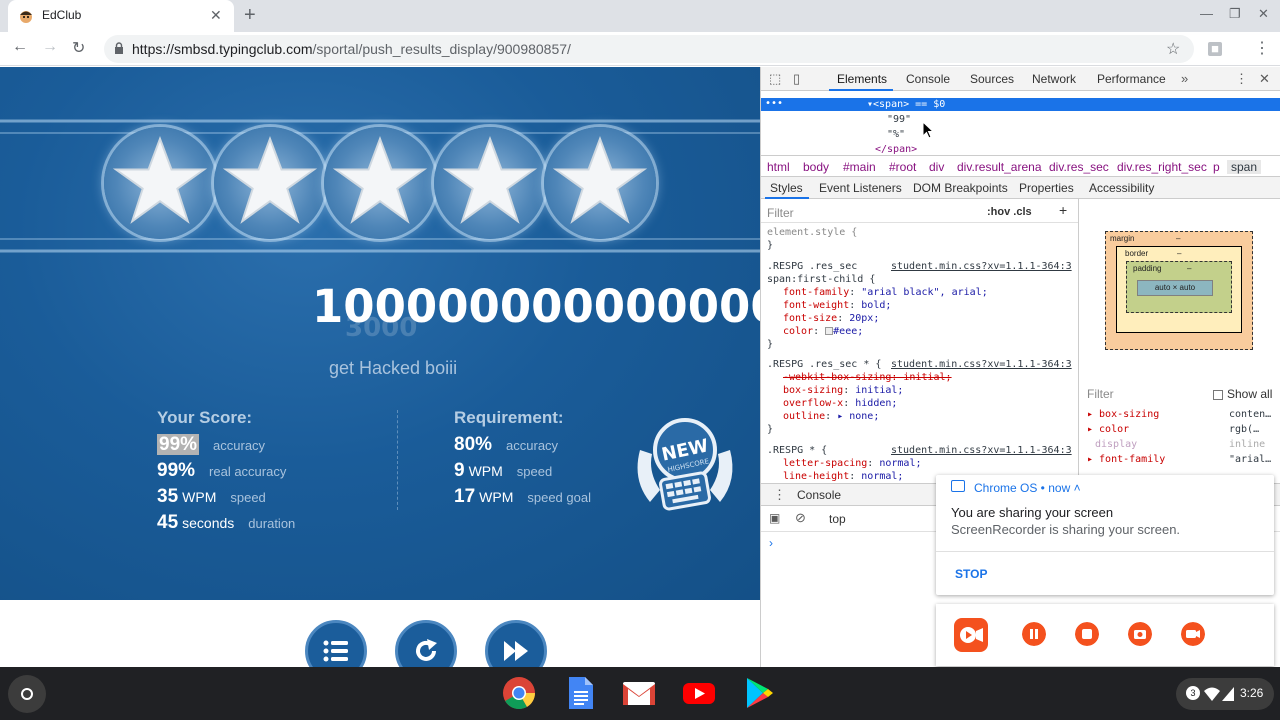  I want to click on dom-text-node: "99", so click(899, 119).